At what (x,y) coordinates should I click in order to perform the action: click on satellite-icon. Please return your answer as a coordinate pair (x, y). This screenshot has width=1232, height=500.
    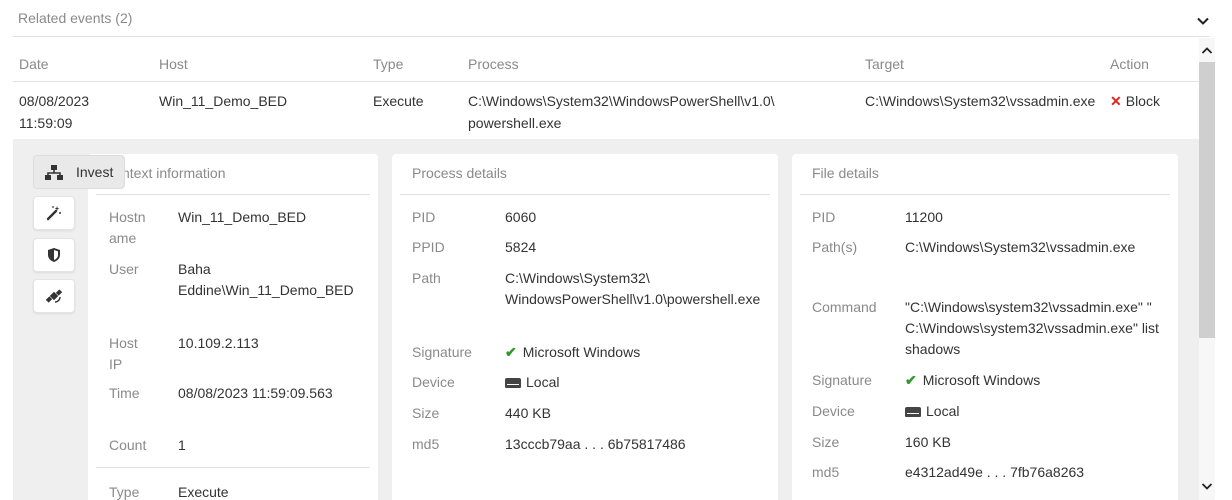
    Looking at the image, I should click on (54, 296).